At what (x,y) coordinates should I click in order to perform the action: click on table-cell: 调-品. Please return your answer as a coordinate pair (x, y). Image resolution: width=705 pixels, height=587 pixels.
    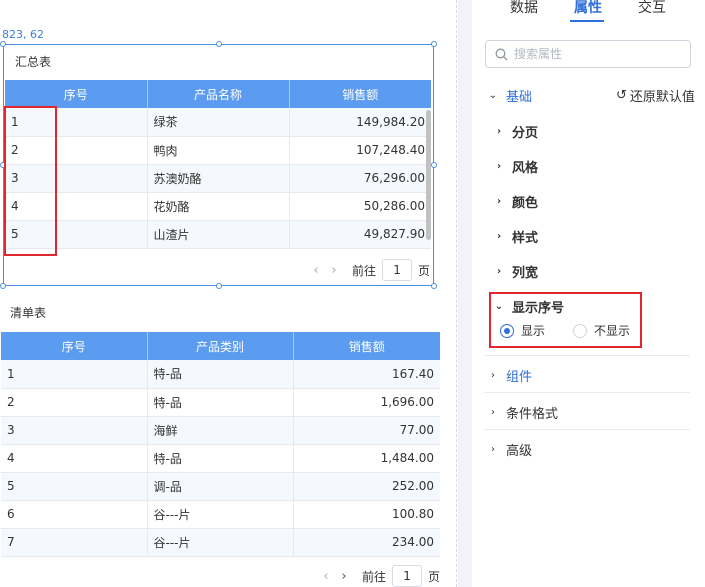
    Looking at the image, I should click on (220, 486).